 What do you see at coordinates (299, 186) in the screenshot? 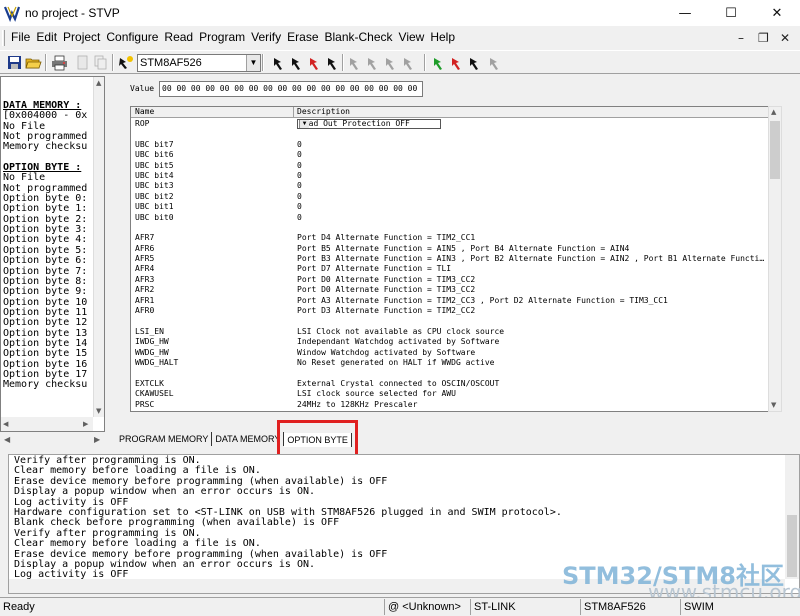
I see `option-description: 0` at bounding box center [299, 186].